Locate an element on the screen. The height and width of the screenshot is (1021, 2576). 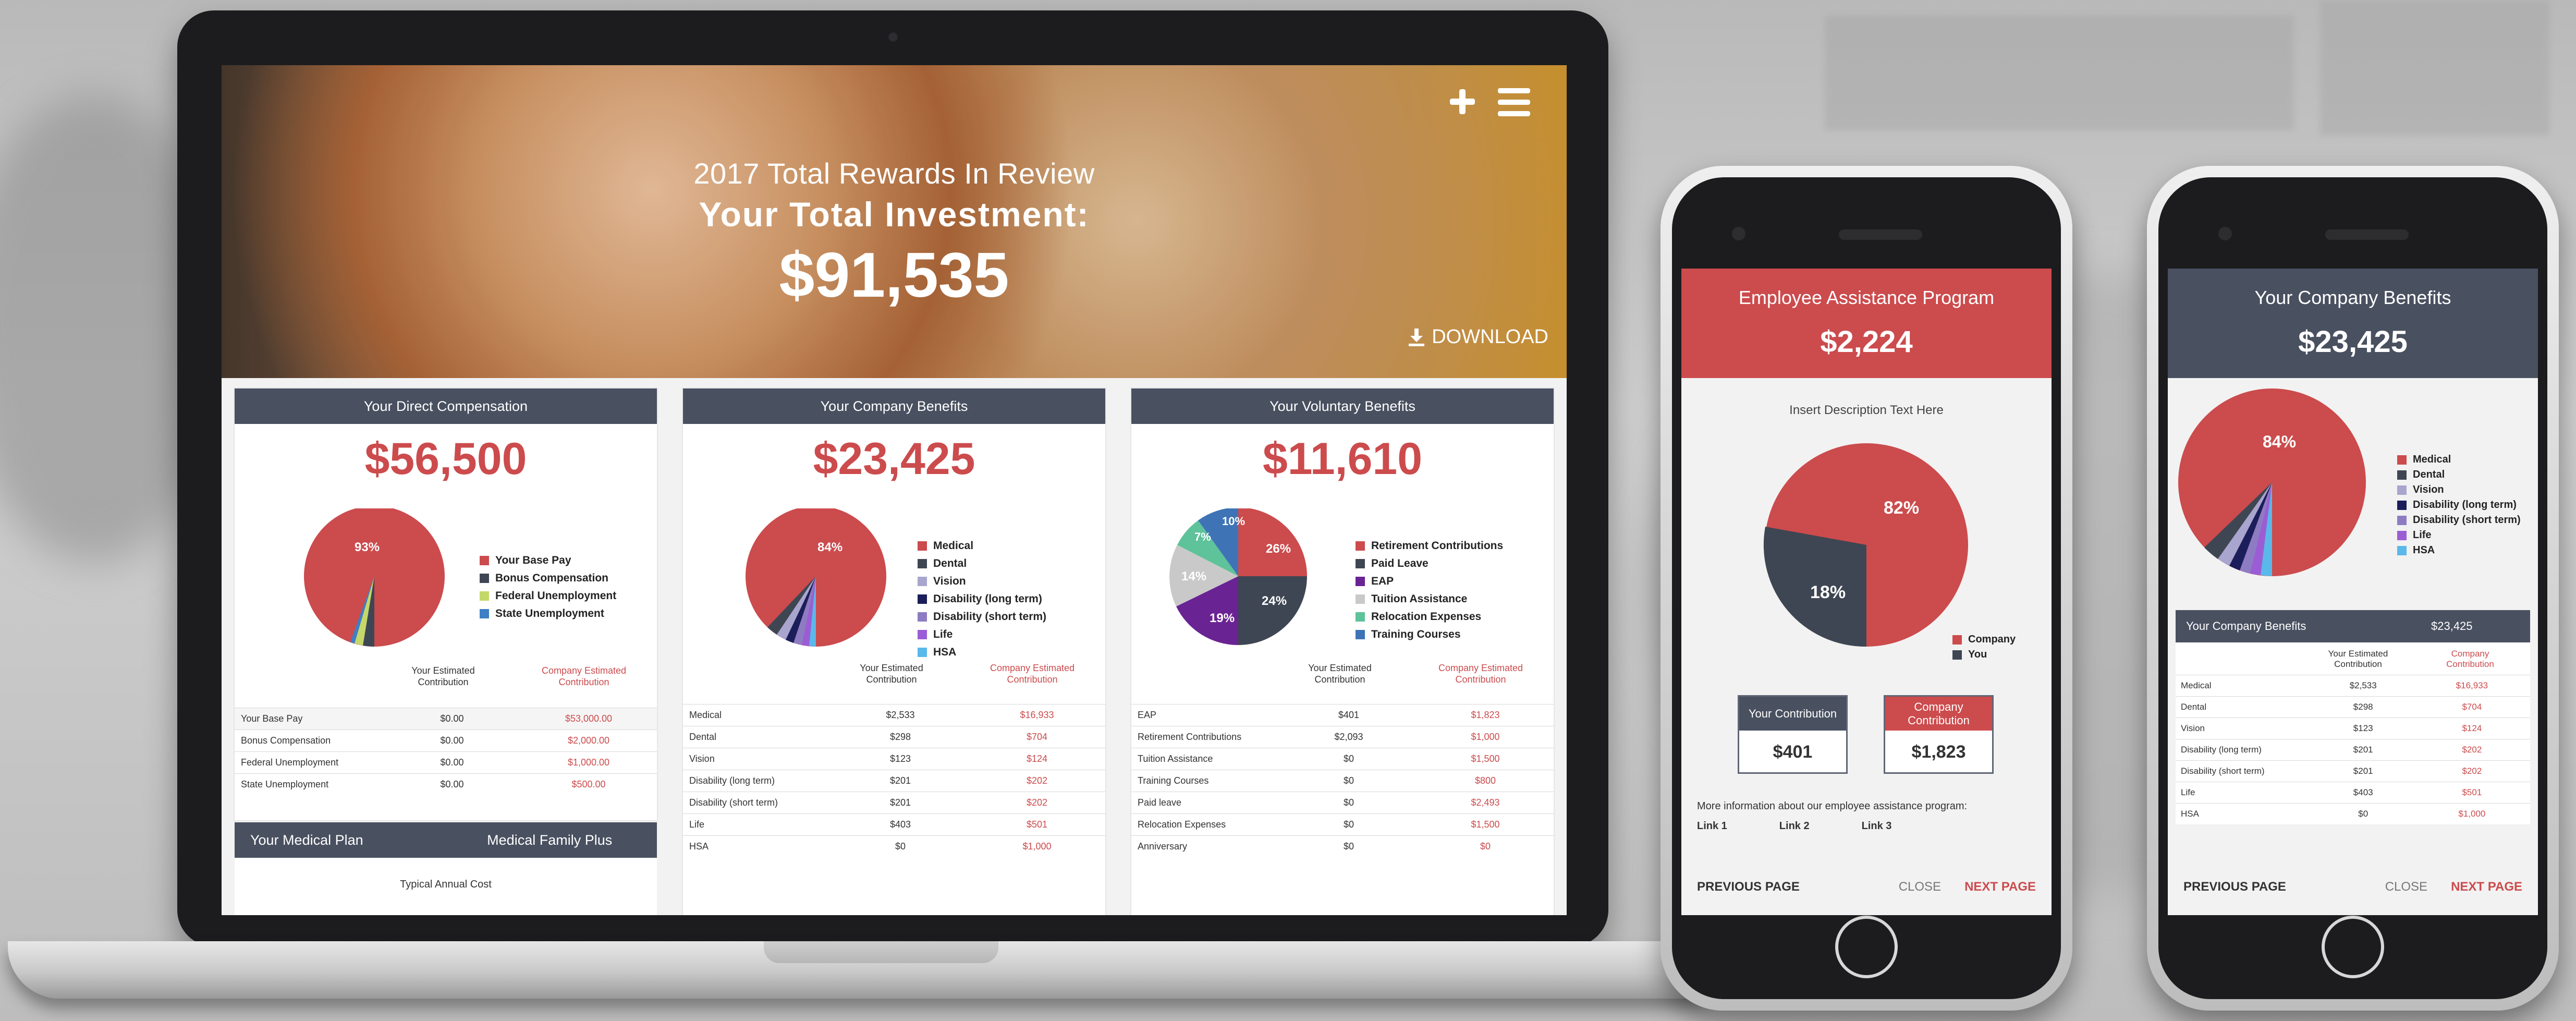
legend-item: Retirement Contributions is located at coordinates (1429, 546).